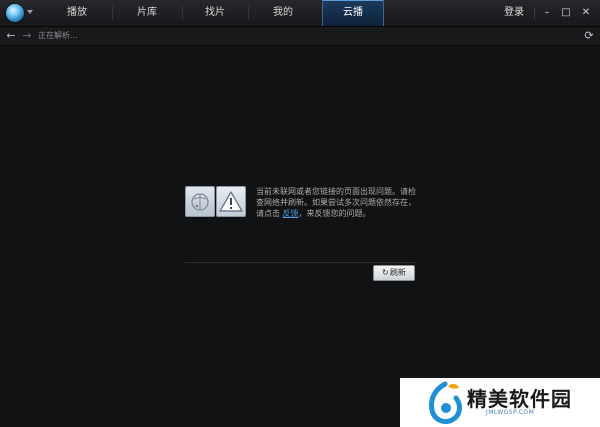 The image size is (600, 427). I want to click on back-icon: ←, so click(11, 36).